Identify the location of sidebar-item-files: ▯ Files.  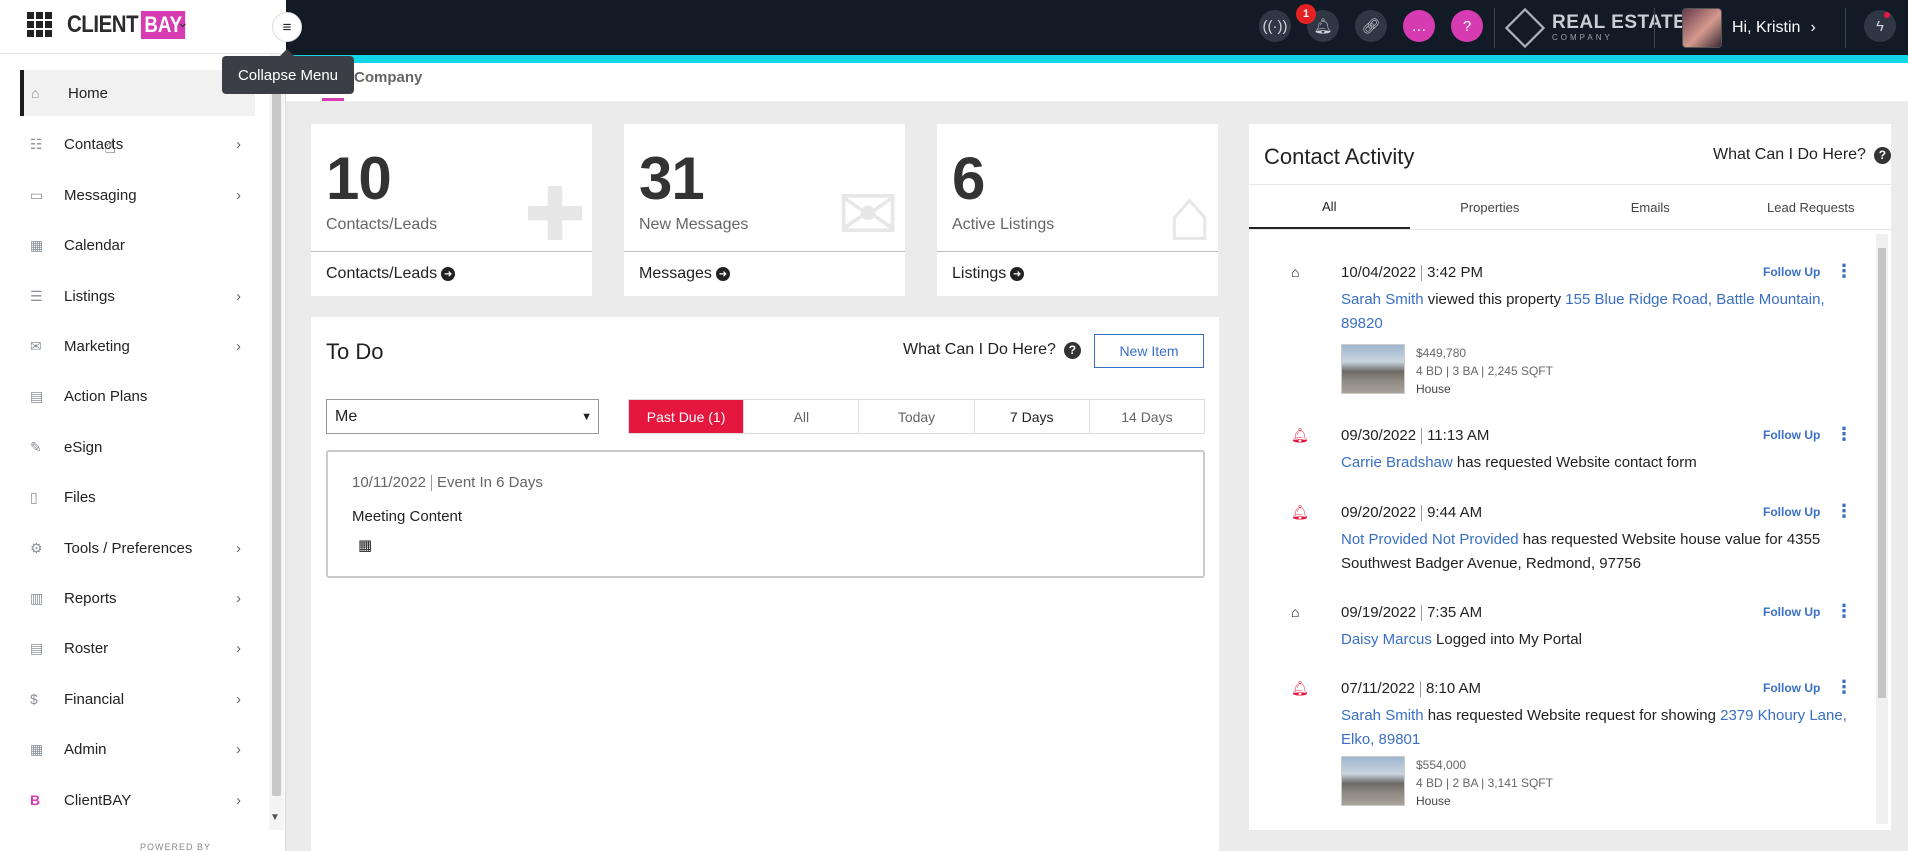
(137, 497).